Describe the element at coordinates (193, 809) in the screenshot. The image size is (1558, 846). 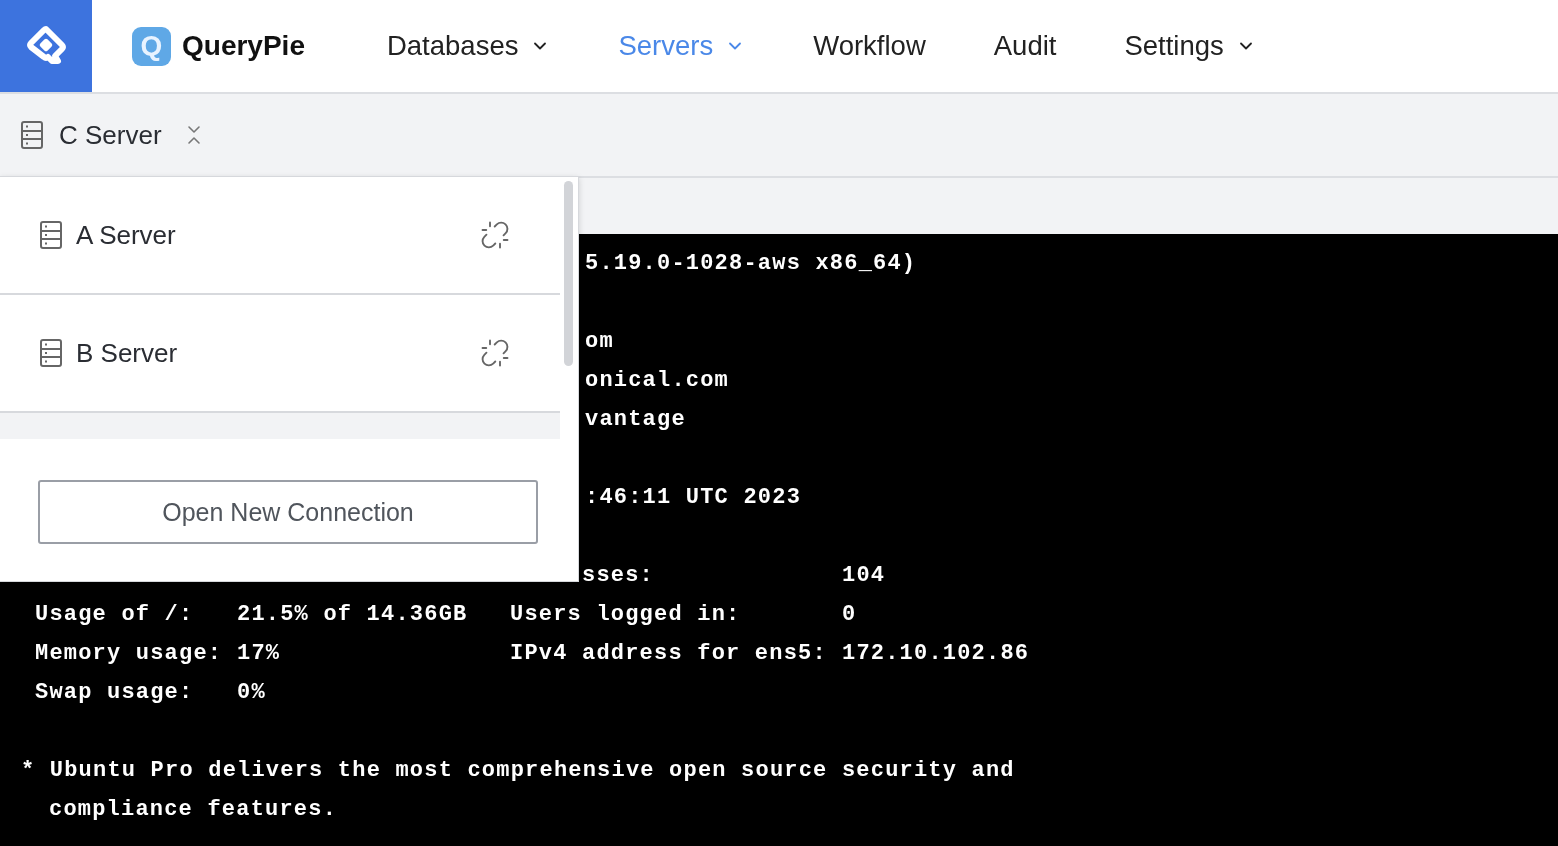
I see `terminal-line: compliance features.` at that location.